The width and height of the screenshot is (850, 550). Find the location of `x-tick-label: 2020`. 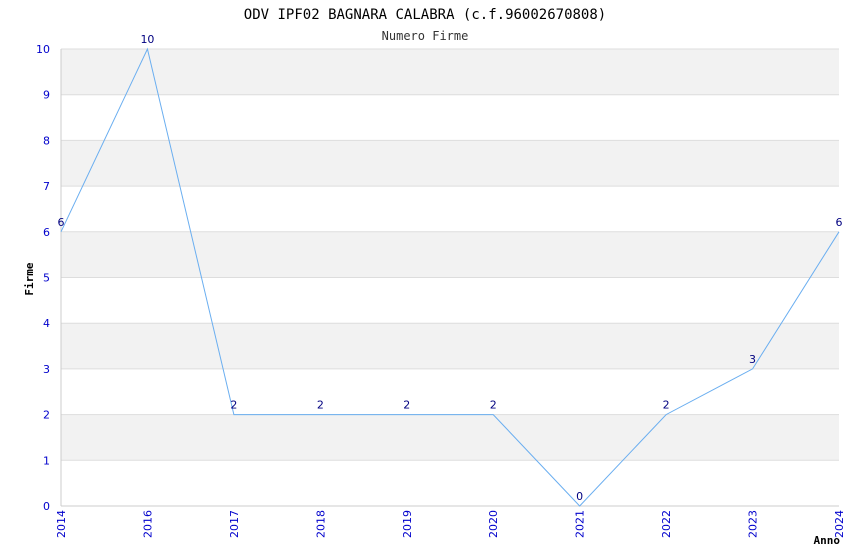

x-tick-label: 2020 is located at coordinates (493, 524).